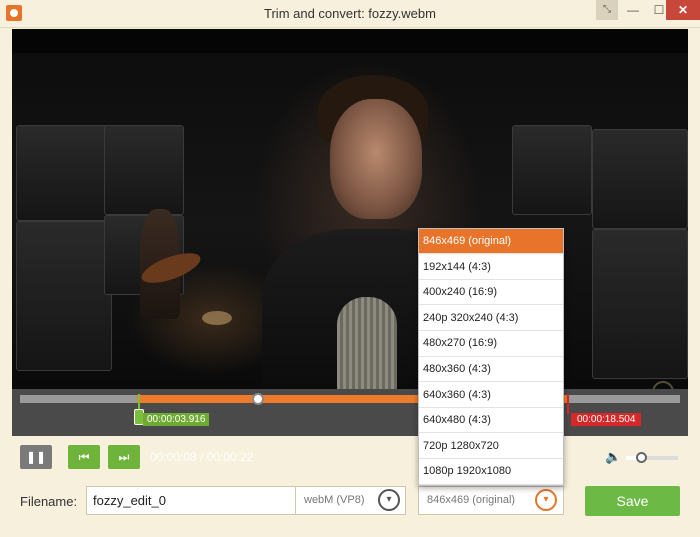  Describe the element at coordinates (49, 501) in the screenshot. I see `filename-label: Filename:` at that location.